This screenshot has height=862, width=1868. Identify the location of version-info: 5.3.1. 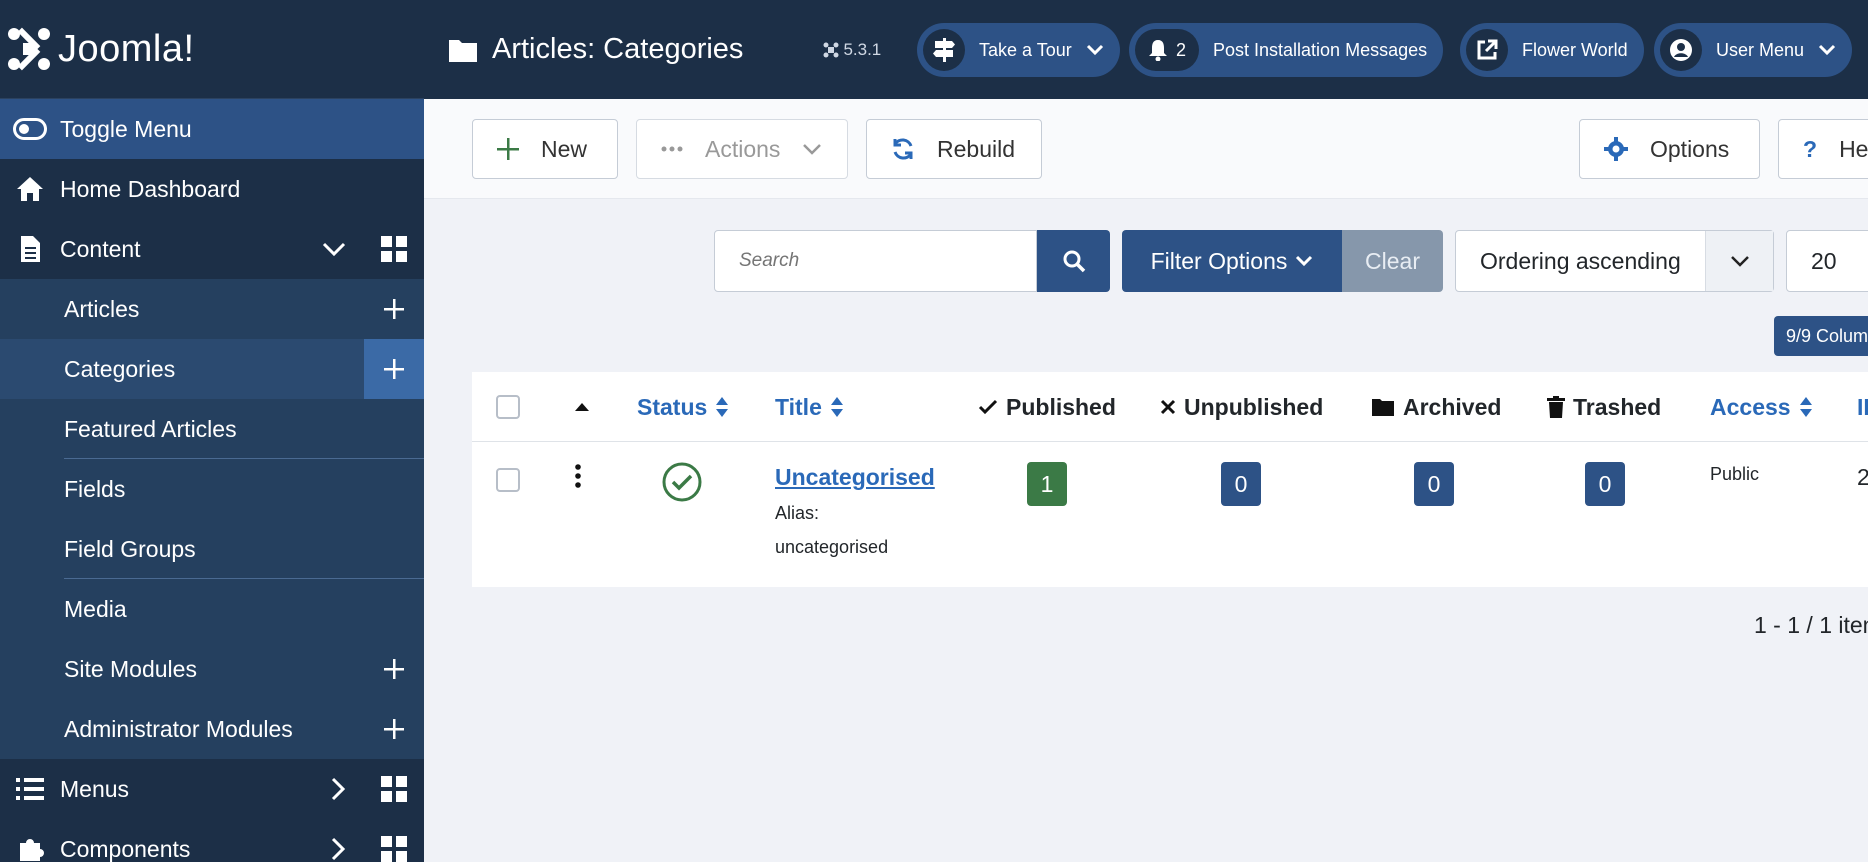
(852, 50).